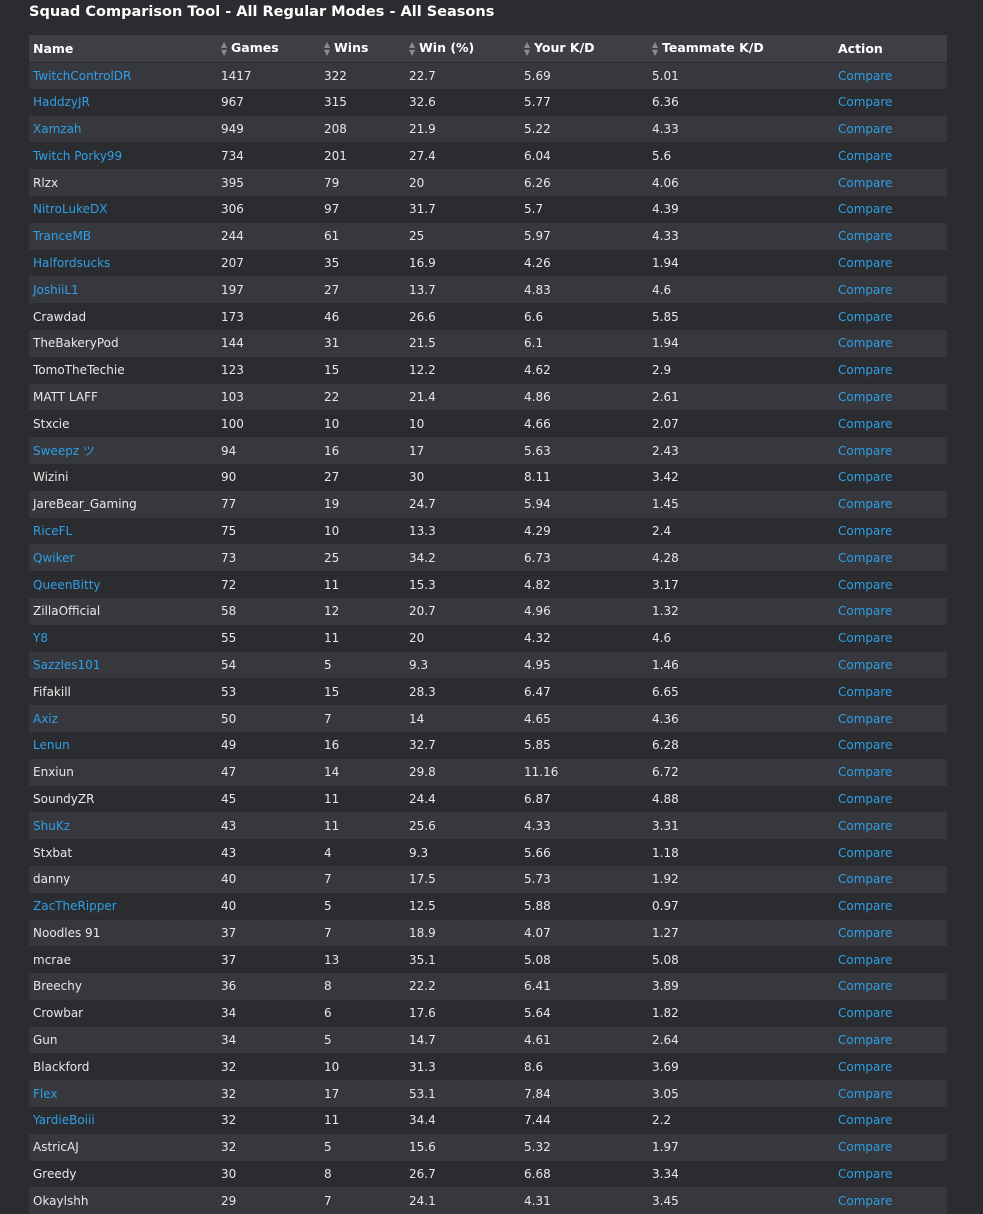 The height and width of the screenshot is (1214, 983). I want to click on player-profile-link: Sazzles101, so click(66, 665).